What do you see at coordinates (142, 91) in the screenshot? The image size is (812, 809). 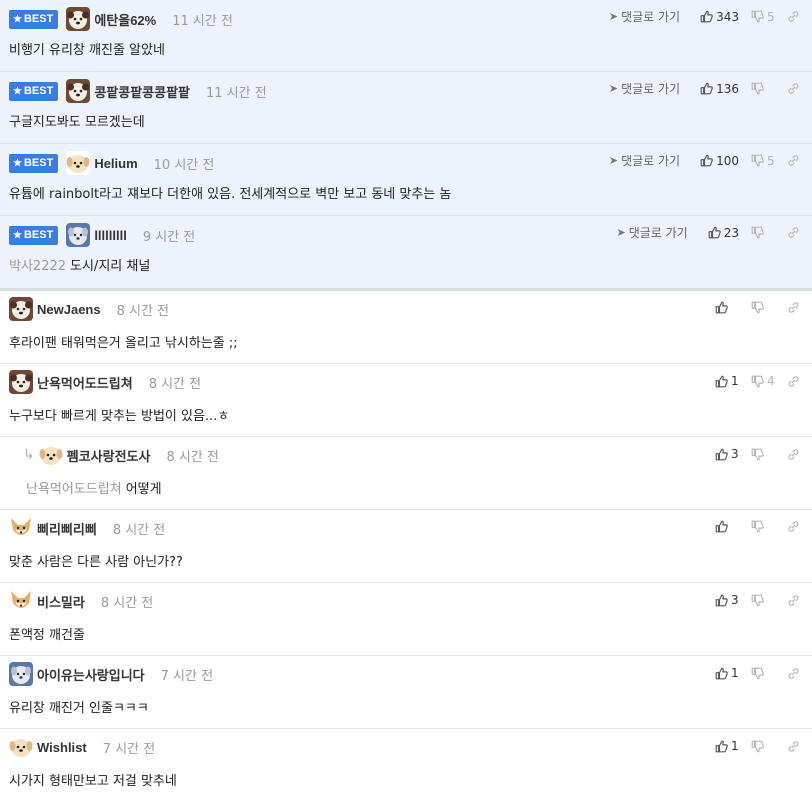 I see `nickname: 콩팥콩팥콩콩팥팥` at bounding box center [142, 91].